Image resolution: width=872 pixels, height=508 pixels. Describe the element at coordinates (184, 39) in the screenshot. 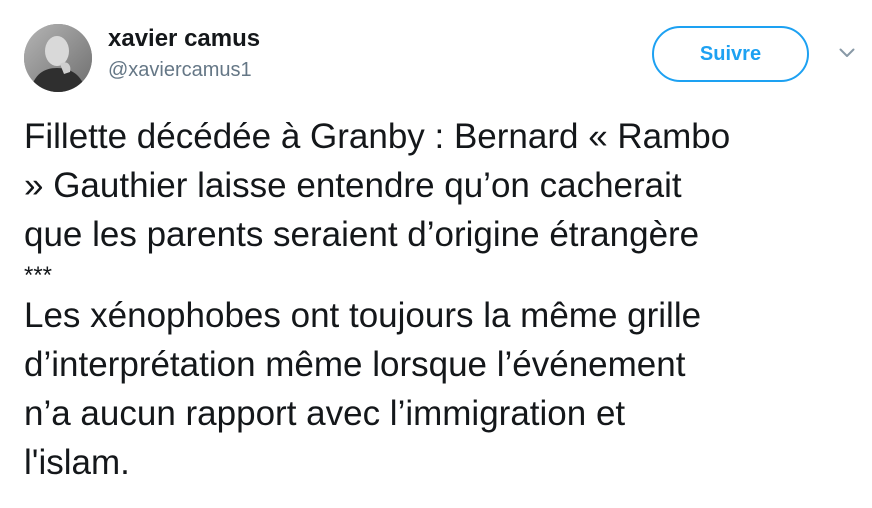

I see `author-display-name: xavier camus` at that location.